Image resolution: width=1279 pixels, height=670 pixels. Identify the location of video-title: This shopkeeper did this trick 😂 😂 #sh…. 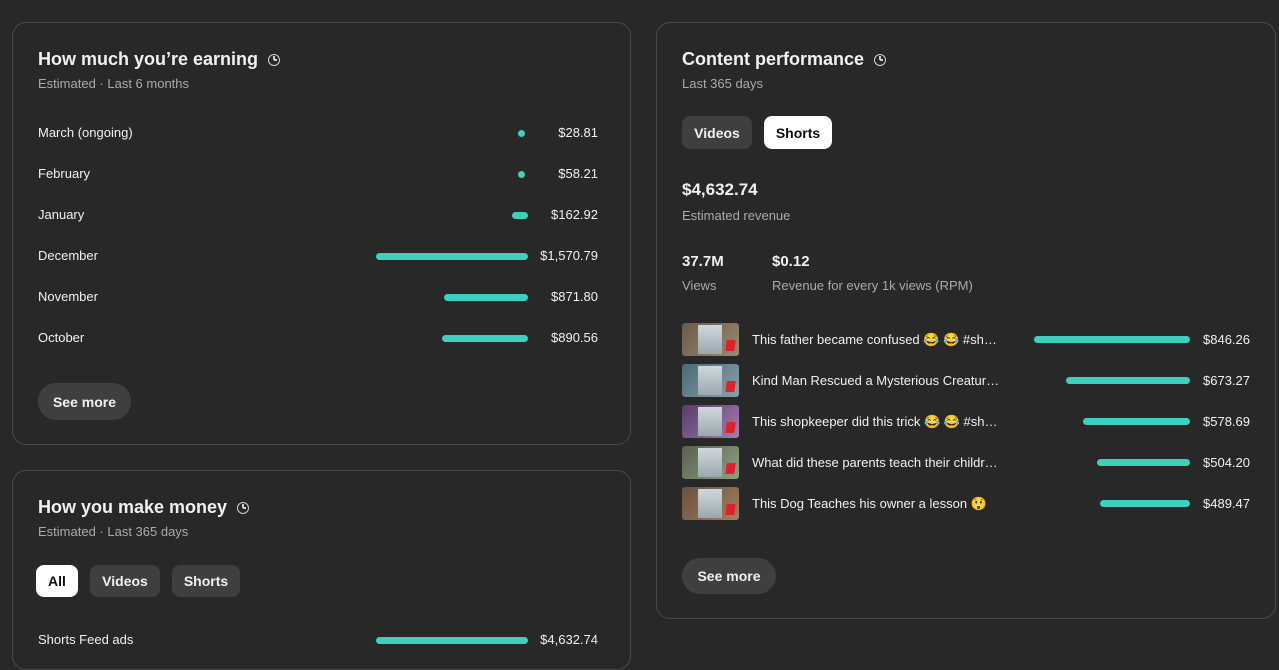
(875, 422).